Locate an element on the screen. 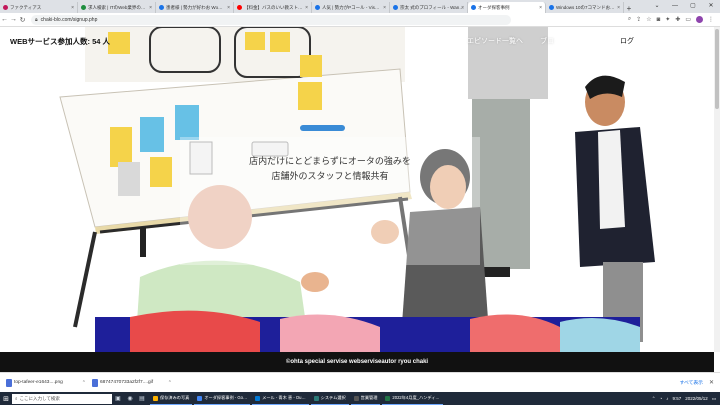  tagline-line: 店内だけにとどまらずにオータの強みを is located at coordinates (330, 162).